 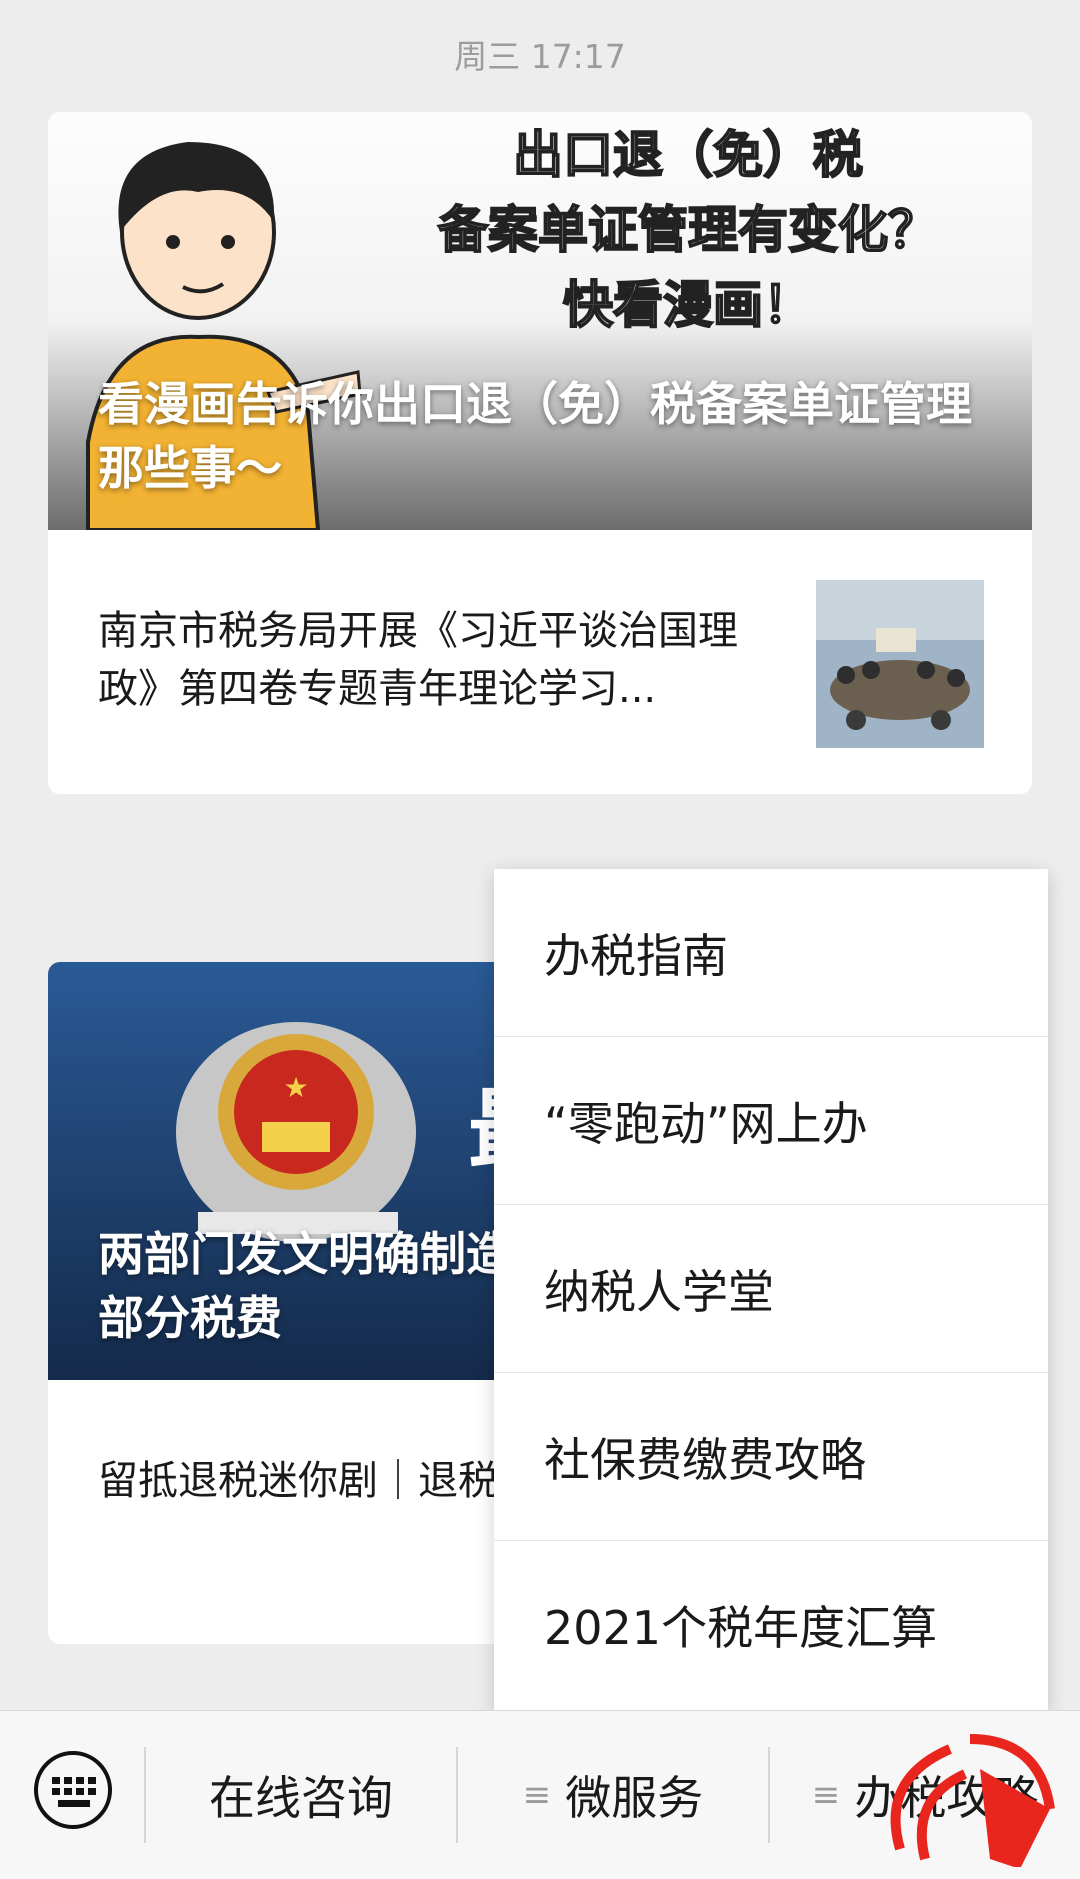 What do you see at coordinates (540, 56) in the screenshot?
I see `timestamp: 周三 17:17` at bounding box center [540, 56].